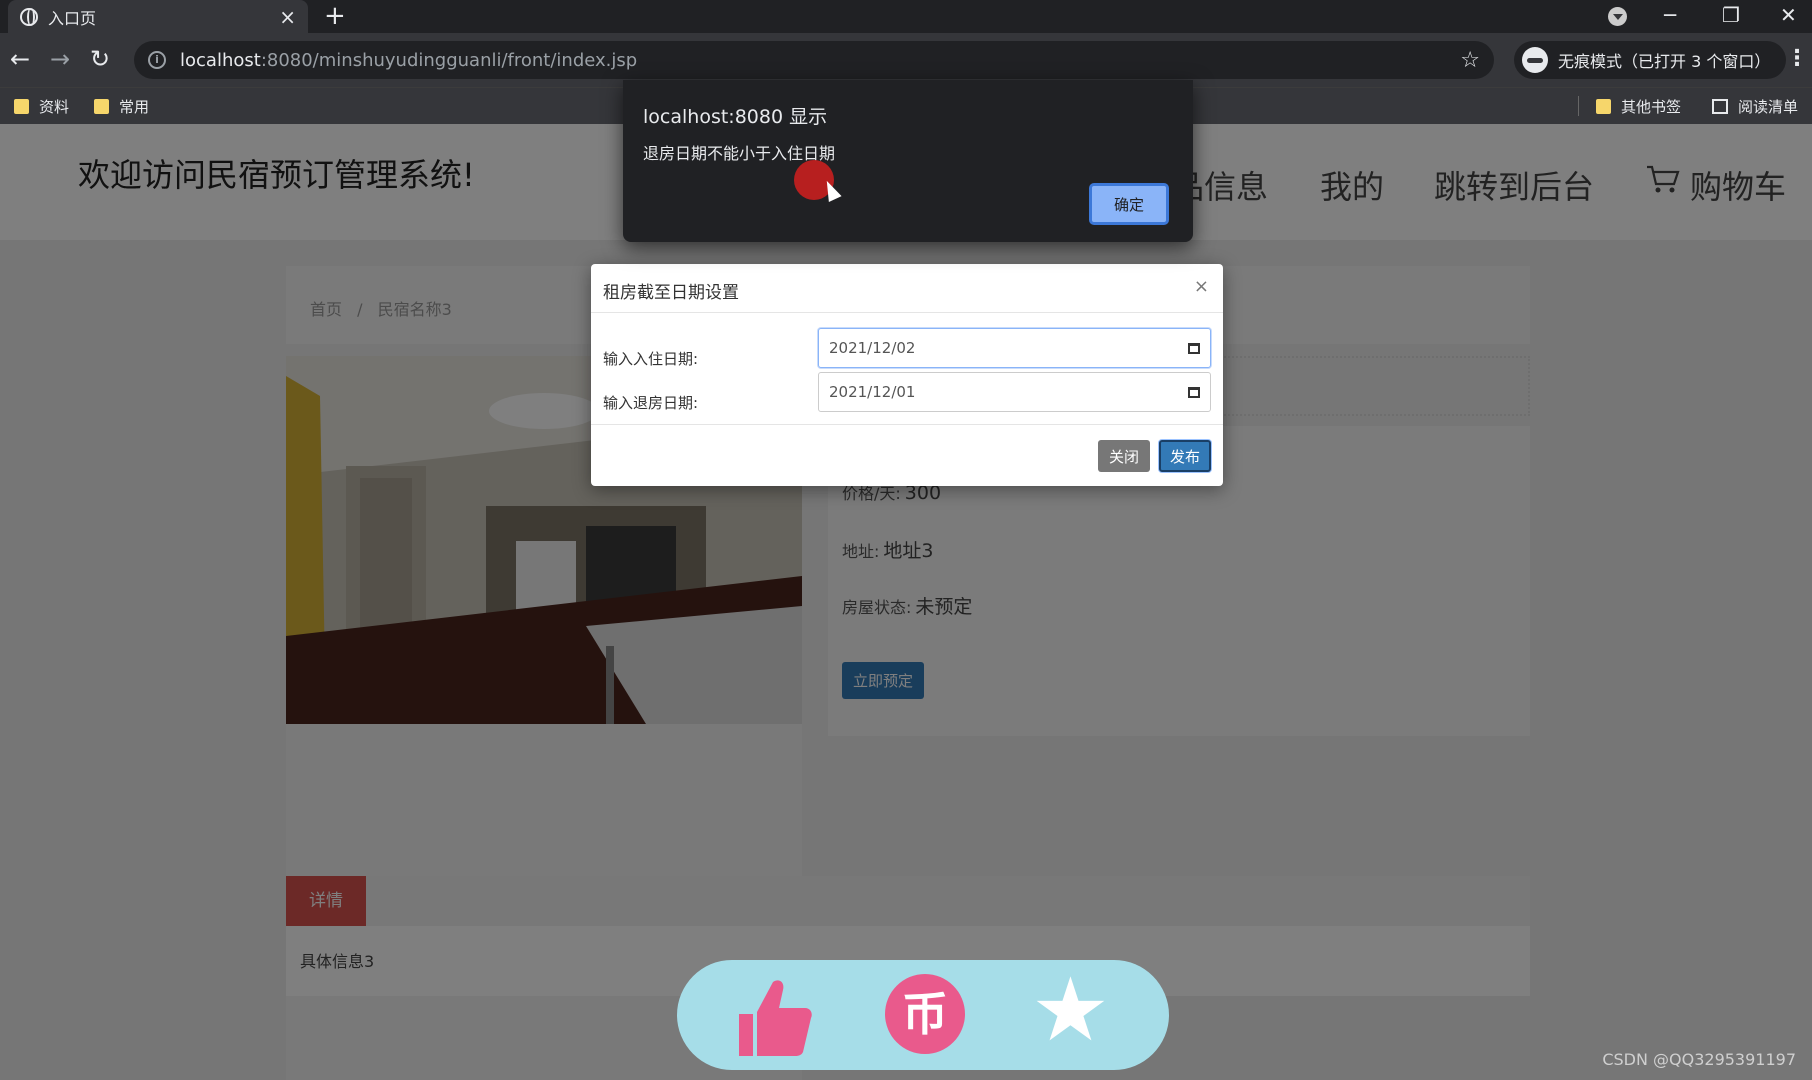 Image resolution: width=1812 pixels, height=1080 pixels. What do you see at coordinates (29, 16) in the screenshot?
I see `globe-icon` at bounding box center [29, 16].